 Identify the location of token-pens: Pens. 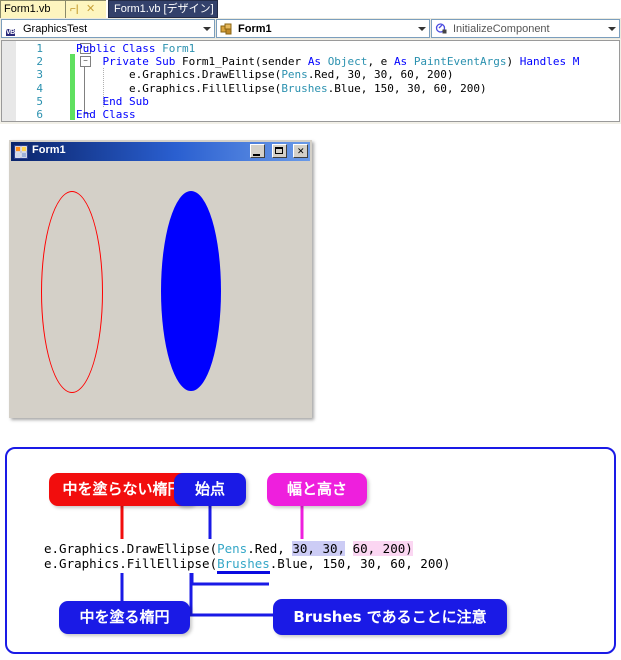
(232, 548).